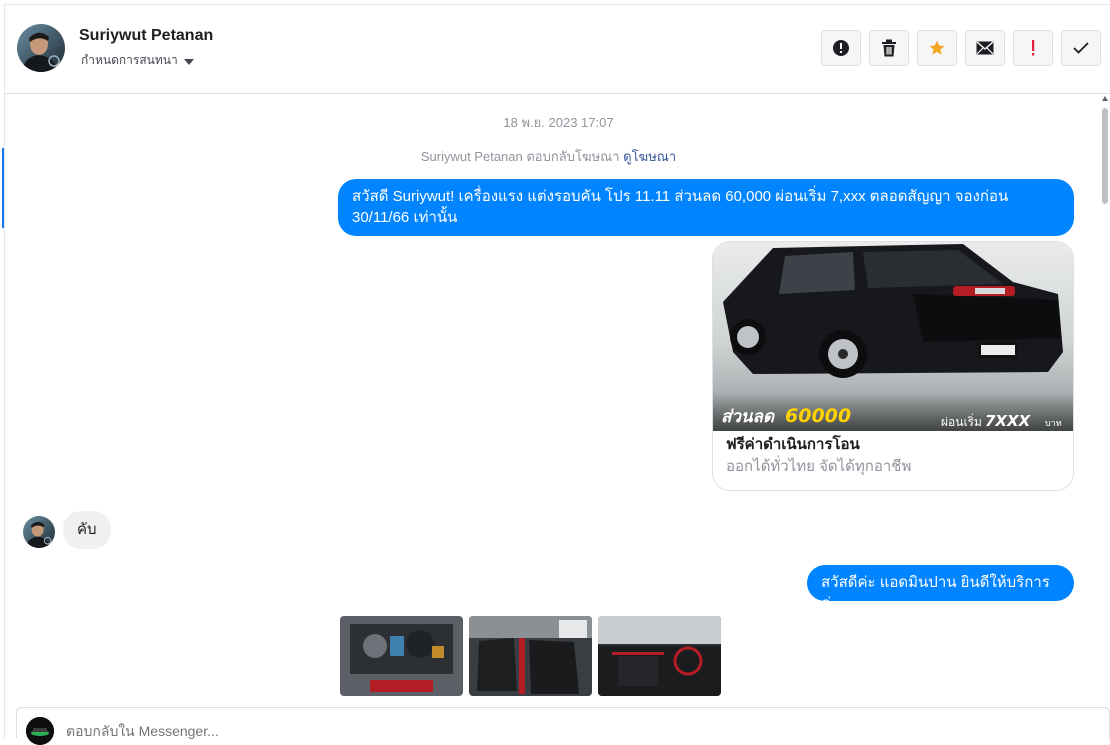  I want to click on report-button, so click(841, 48).